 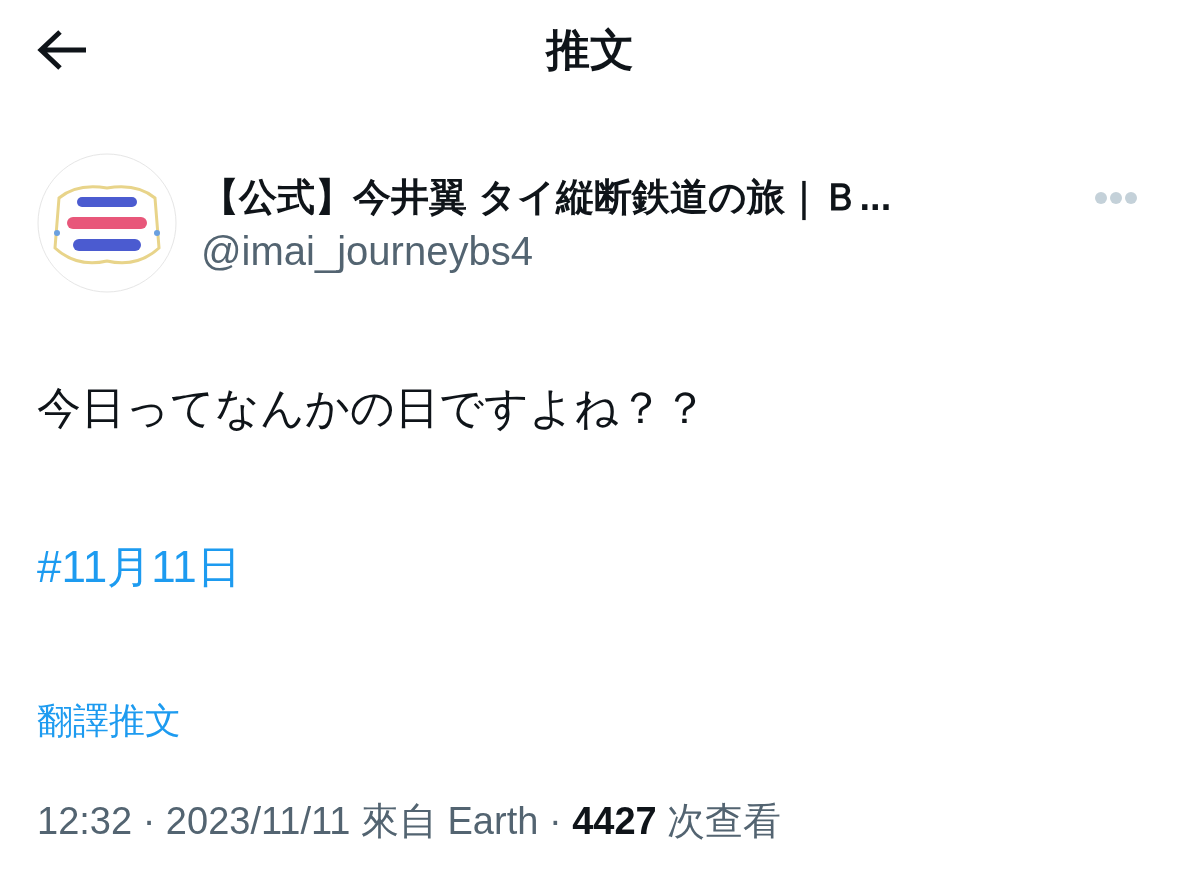 I want to click on tweet-meta: 12:32 · 2023/11/11 來自 Earth · 4427 次查看, so click(x=410, y=821).